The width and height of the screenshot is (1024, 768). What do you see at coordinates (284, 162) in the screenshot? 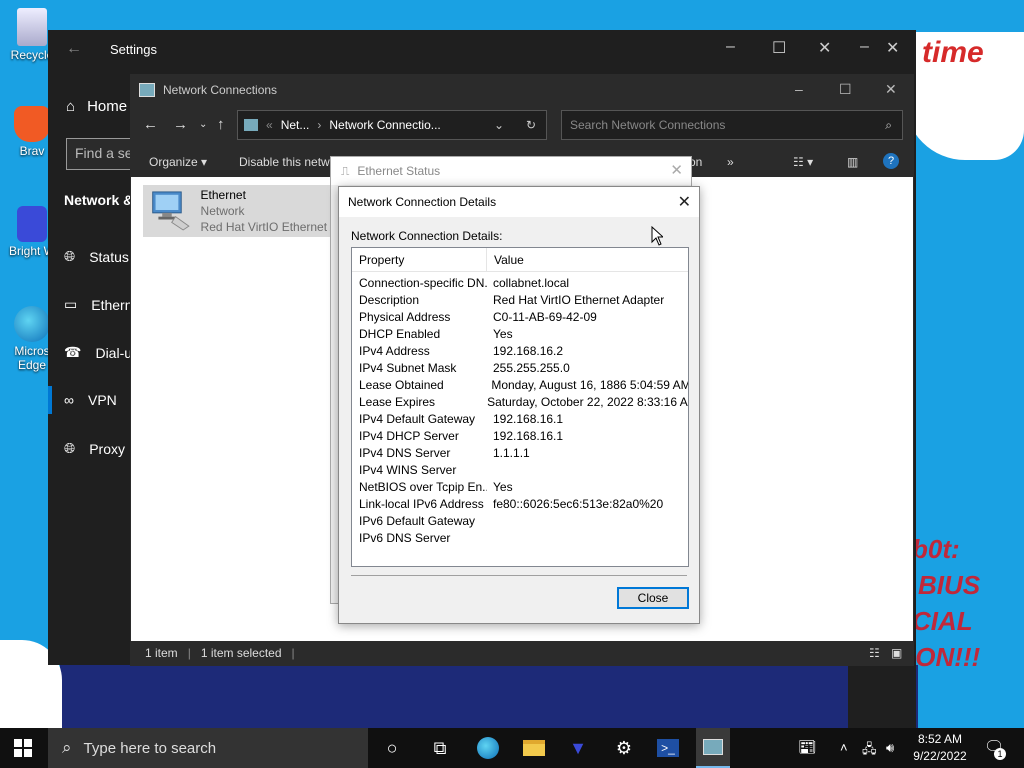
I see `disable-device-button: Disable this netw` at bounding box center [284, 162].